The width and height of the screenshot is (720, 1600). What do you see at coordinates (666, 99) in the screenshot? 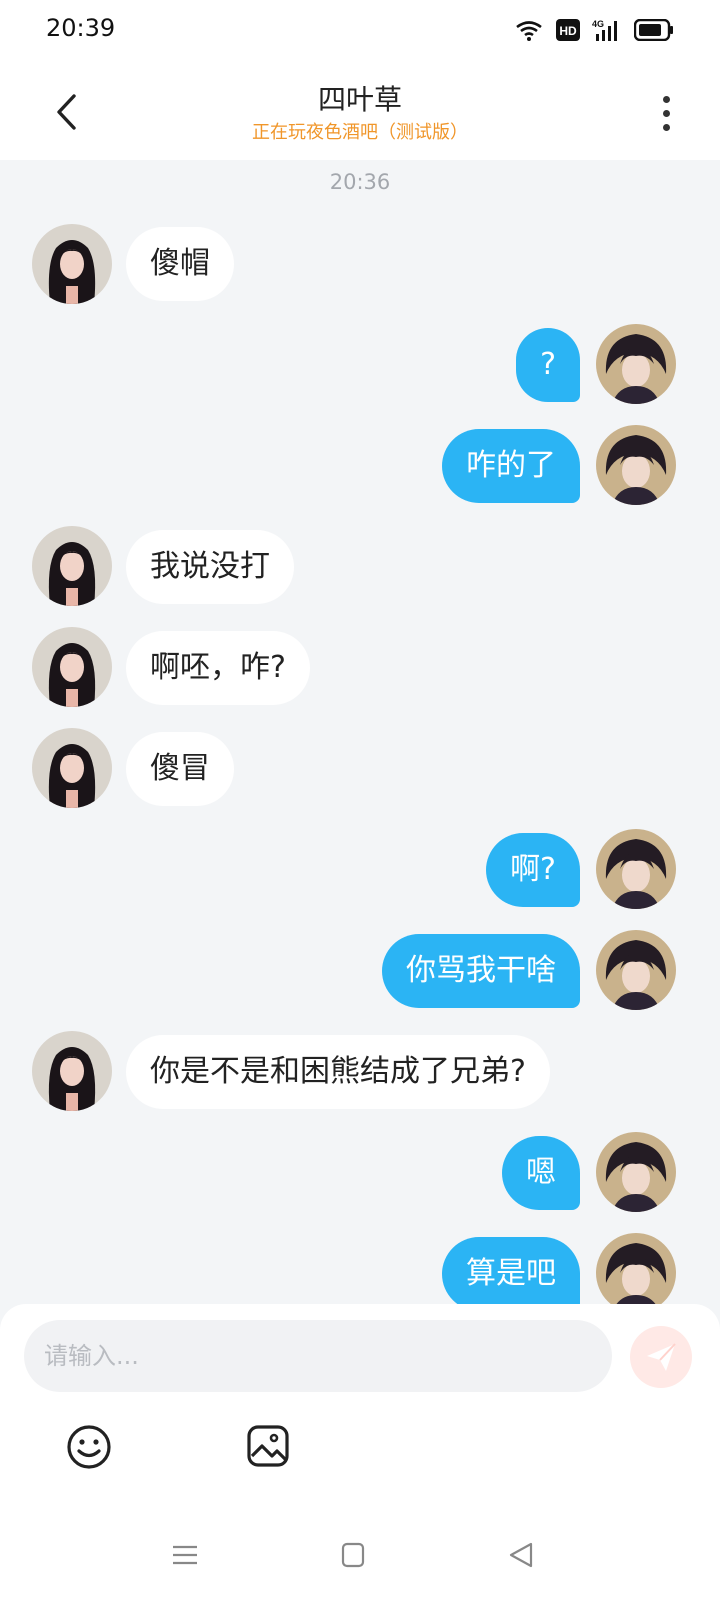
I see `more-vertical-icon` at bounding box center [666, 99].